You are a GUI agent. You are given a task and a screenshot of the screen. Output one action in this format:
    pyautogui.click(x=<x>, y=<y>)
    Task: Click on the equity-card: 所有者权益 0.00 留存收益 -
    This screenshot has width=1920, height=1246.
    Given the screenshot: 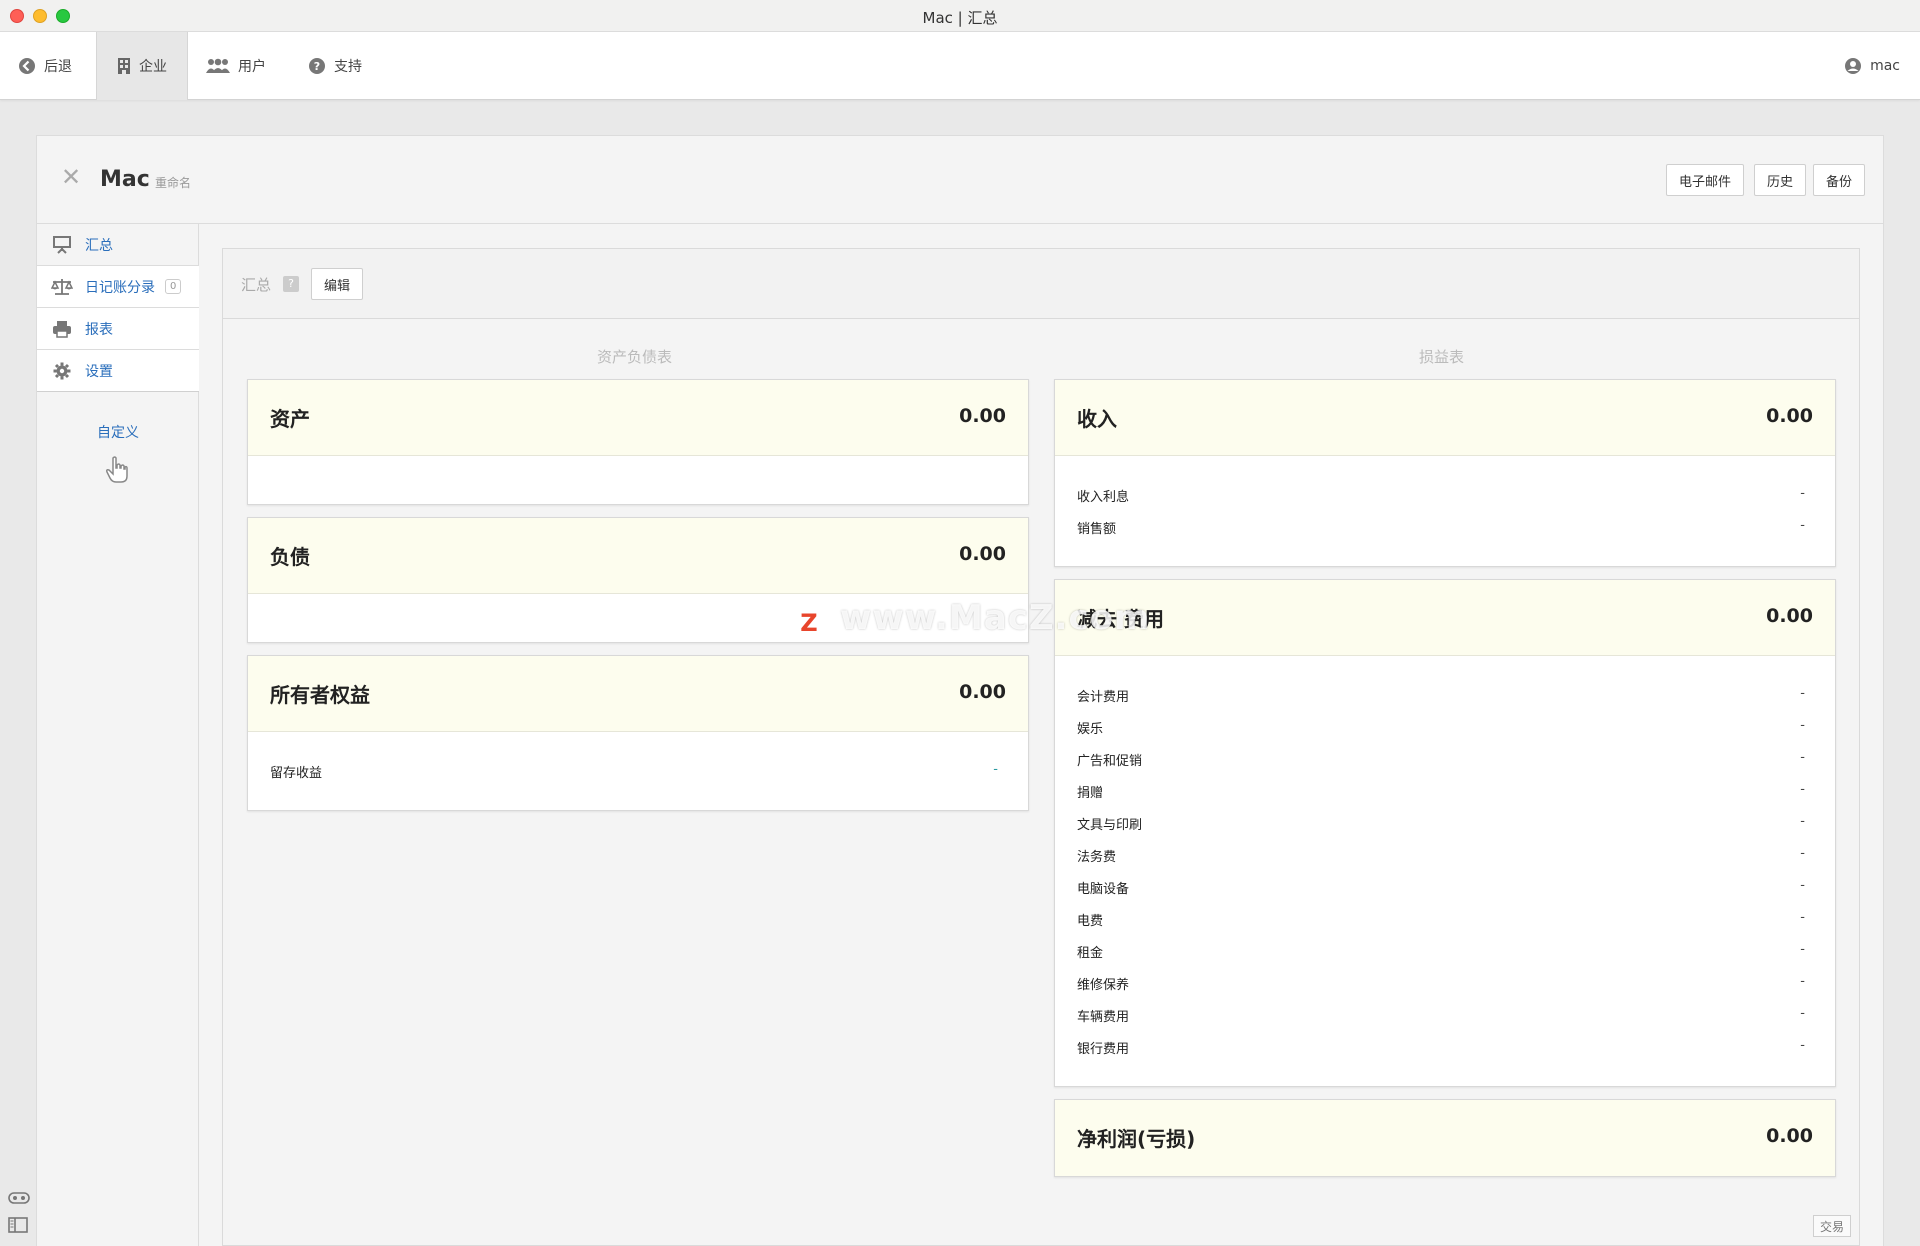 What is the action you would take?
    pyautogui.click(x=638, y=733)
    